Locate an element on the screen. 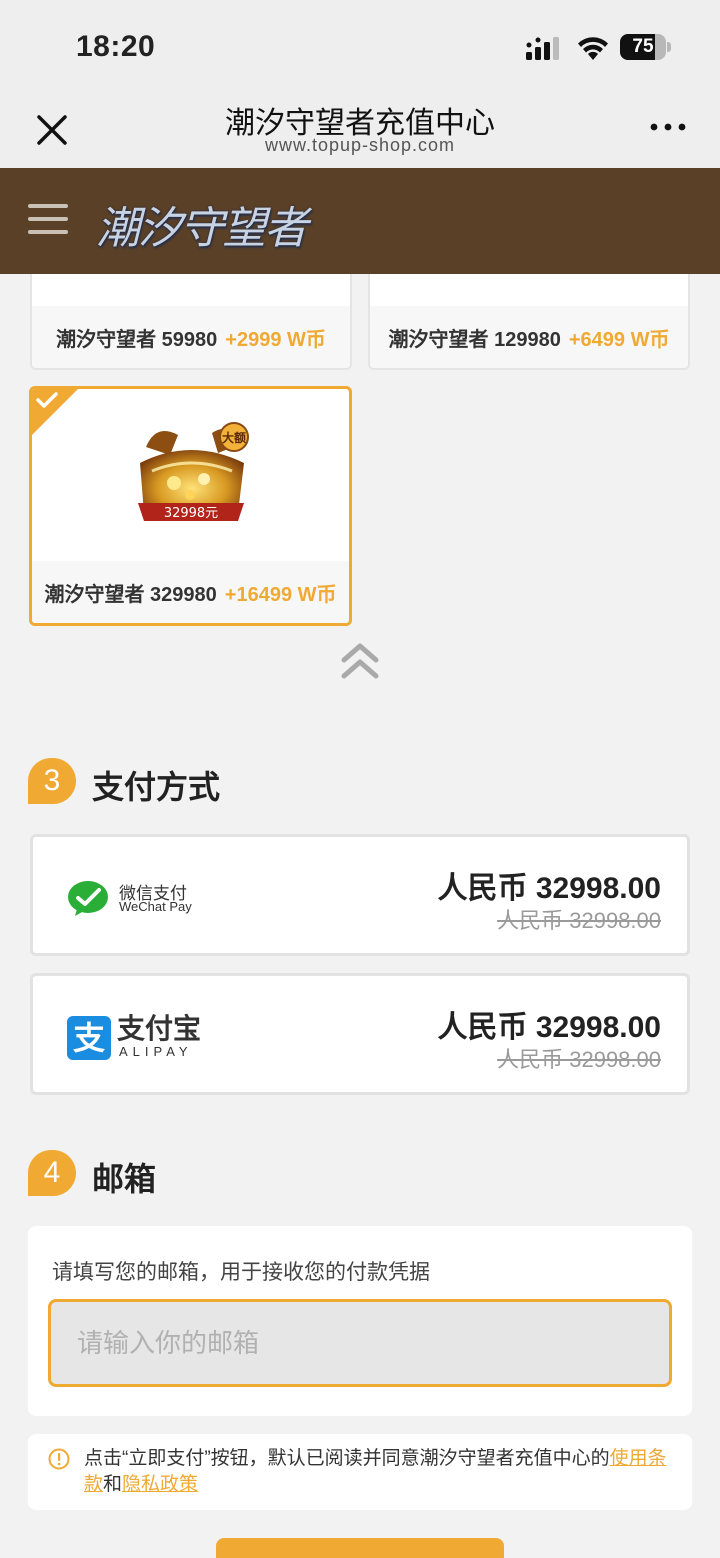 The image size is (720, 1558). section-title: 支付方式 is located at coordinates (156, 787).